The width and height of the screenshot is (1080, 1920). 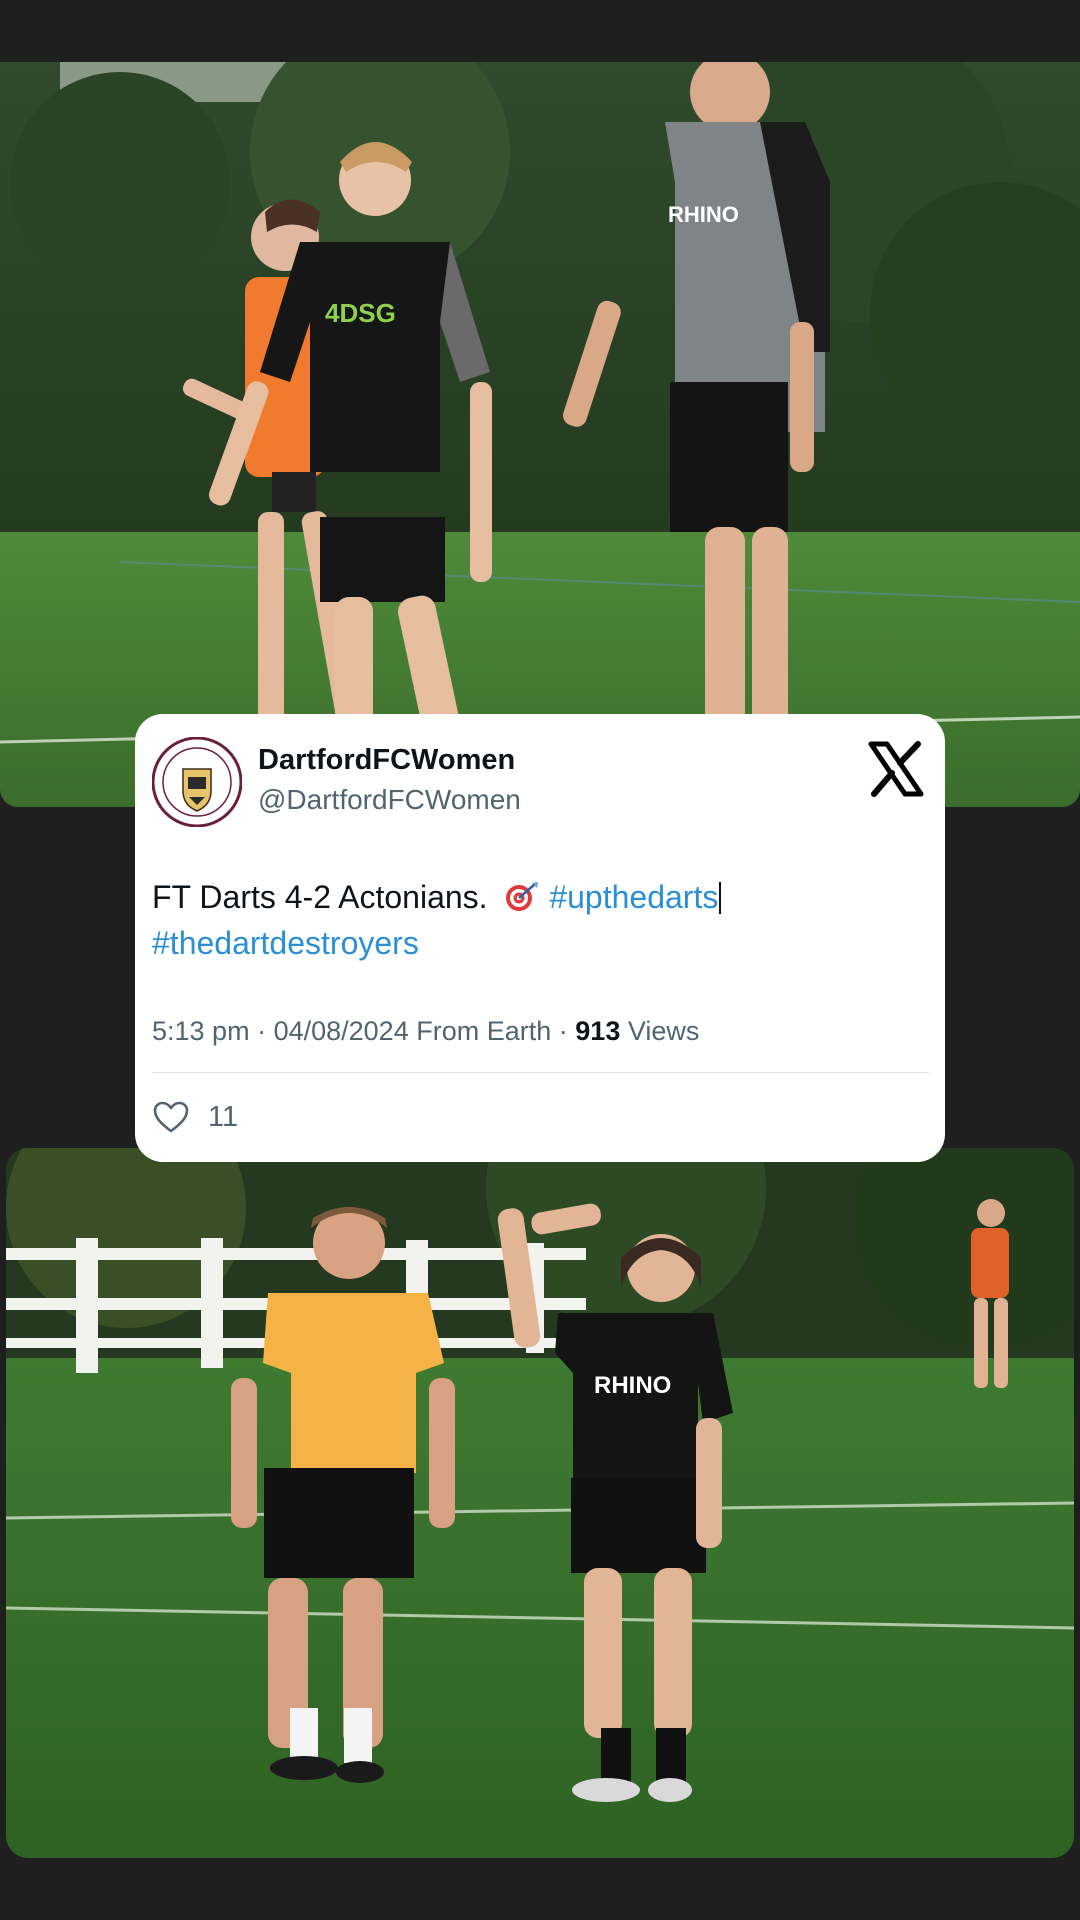 I want to click on like-count: 11, so click(x=223, y=1116).